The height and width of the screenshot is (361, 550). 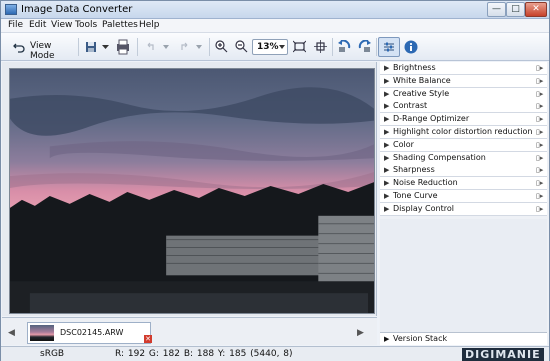 I want to click on close-button: ✕, so click(x=536, y=9).